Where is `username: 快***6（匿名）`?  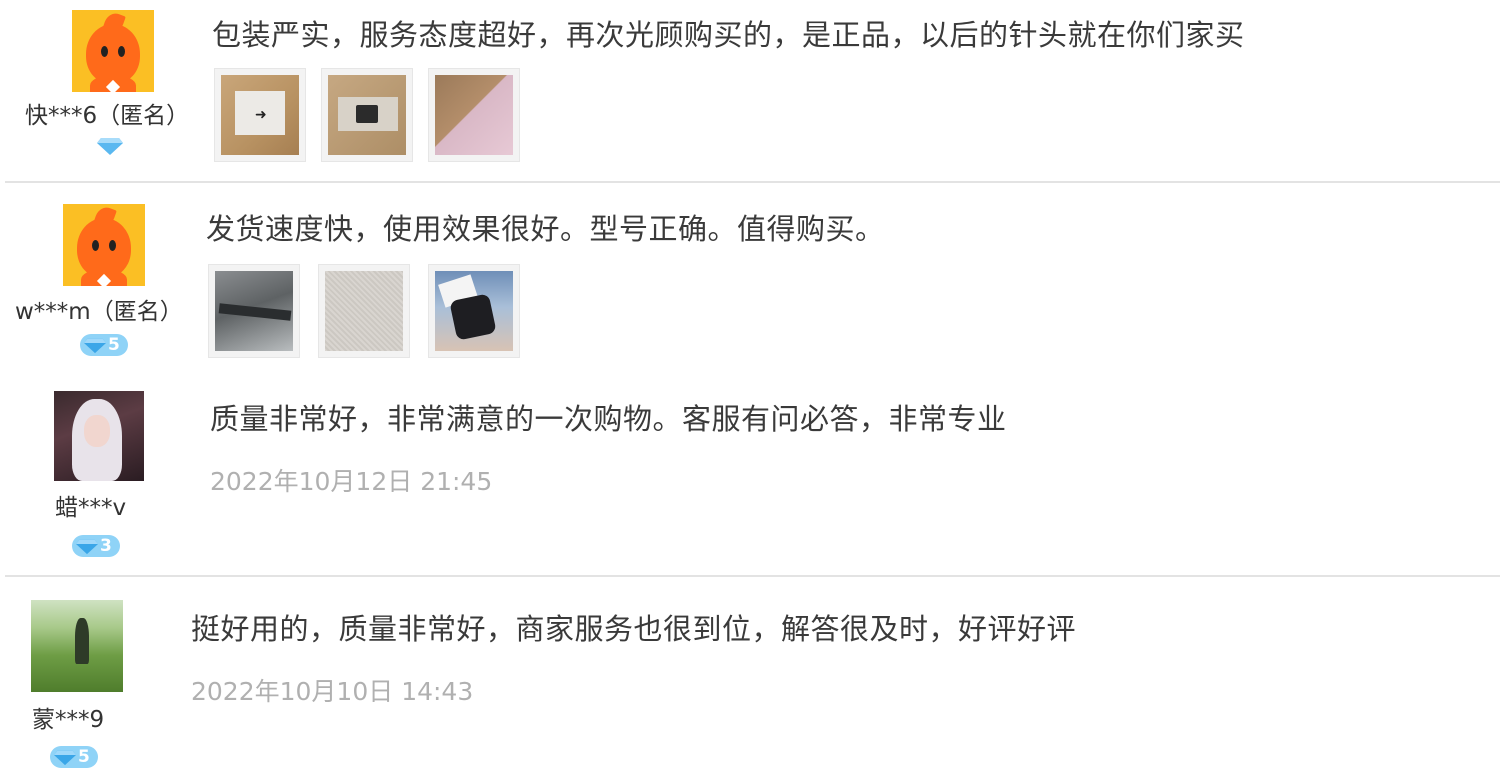 username: 快***6（匿名） is located at coordinates (107, 116).